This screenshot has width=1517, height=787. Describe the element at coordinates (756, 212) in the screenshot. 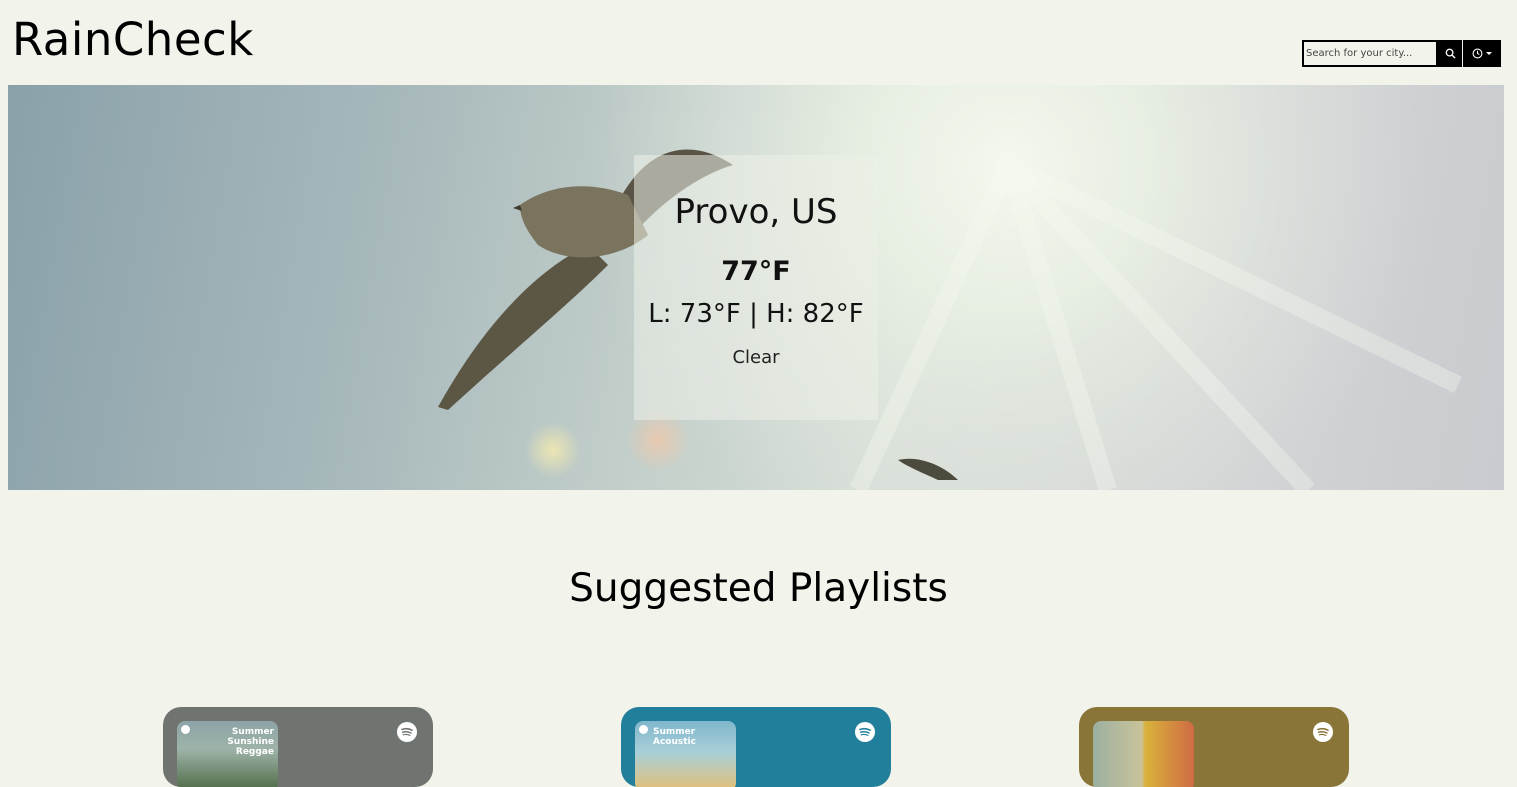

I see `city-name: Provo, US` at that location.